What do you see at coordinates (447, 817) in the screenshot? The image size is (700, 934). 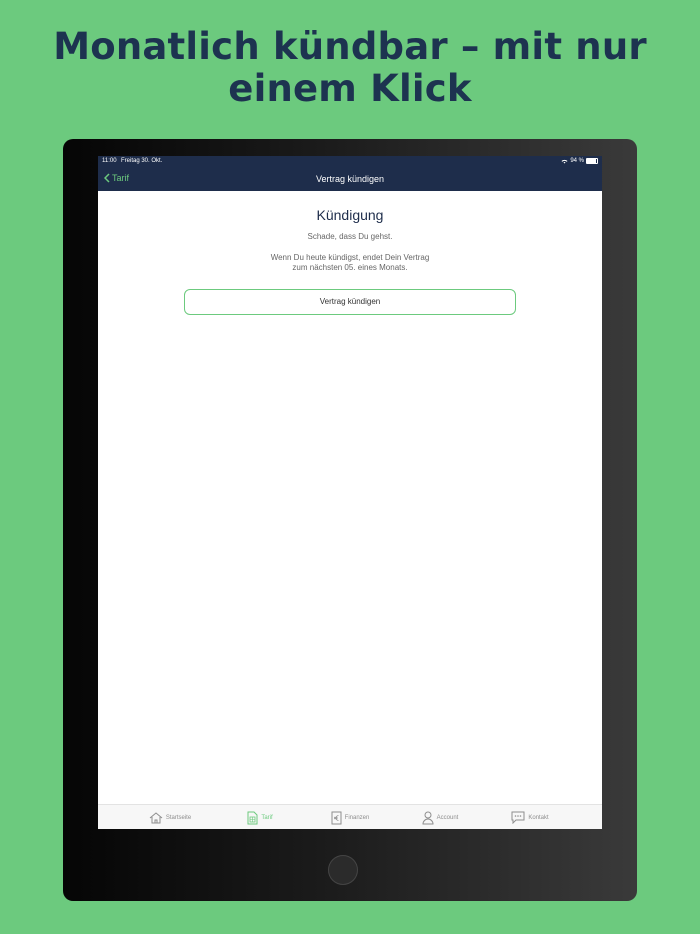 I see `tab-label: Account` at bounding box center [447, 817].